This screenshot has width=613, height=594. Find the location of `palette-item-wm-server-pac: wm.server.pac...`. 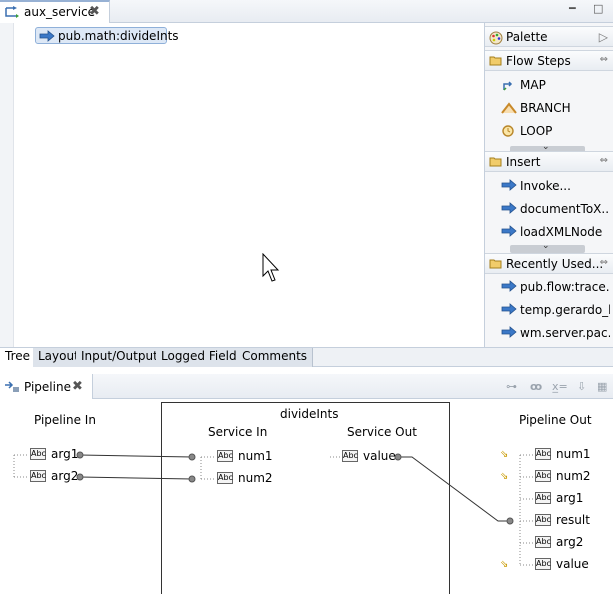

palette-item-wm-server-pac: wm.server.pac... is located at coordinates (549, 333).